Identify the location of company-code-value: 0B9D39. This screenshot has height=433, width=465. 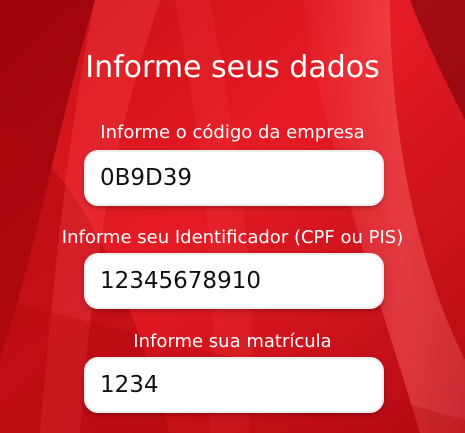
(146, 178).